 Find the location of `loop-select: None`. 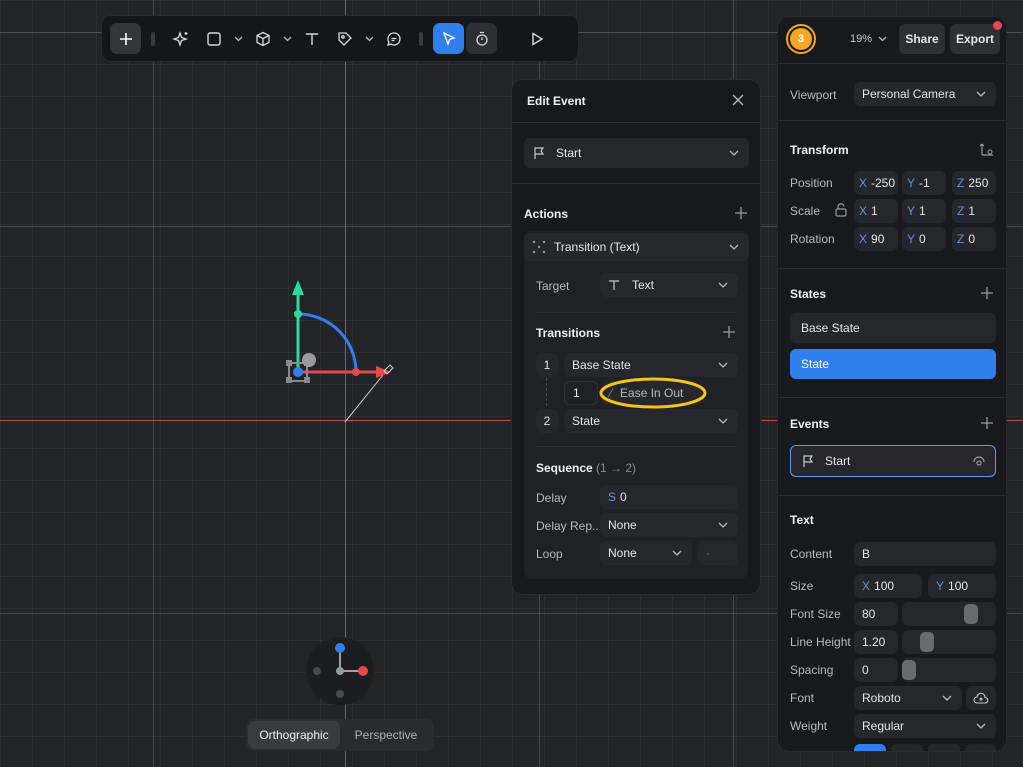

loop-select: None is located at coordinates (646, 553).